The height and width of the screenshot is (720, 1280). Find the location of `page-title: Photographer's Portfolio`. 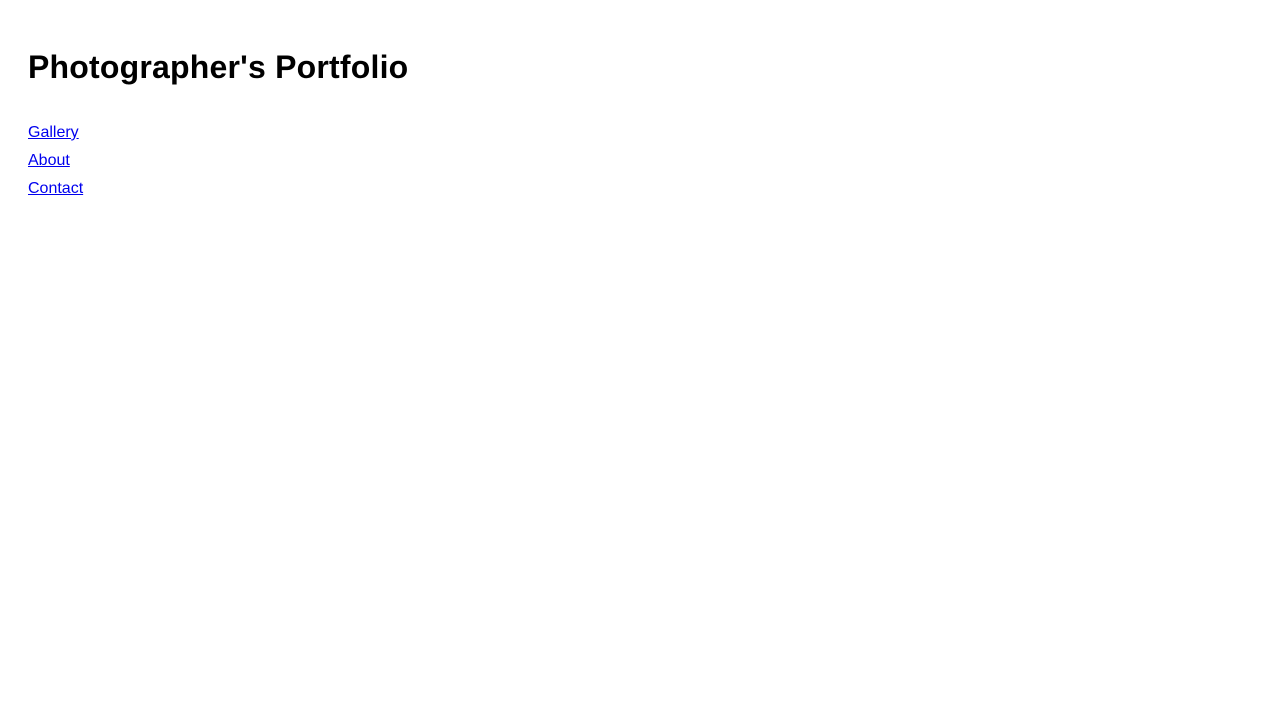

page-title: Photographer's Portfolio is located at coordinates (218, 67).